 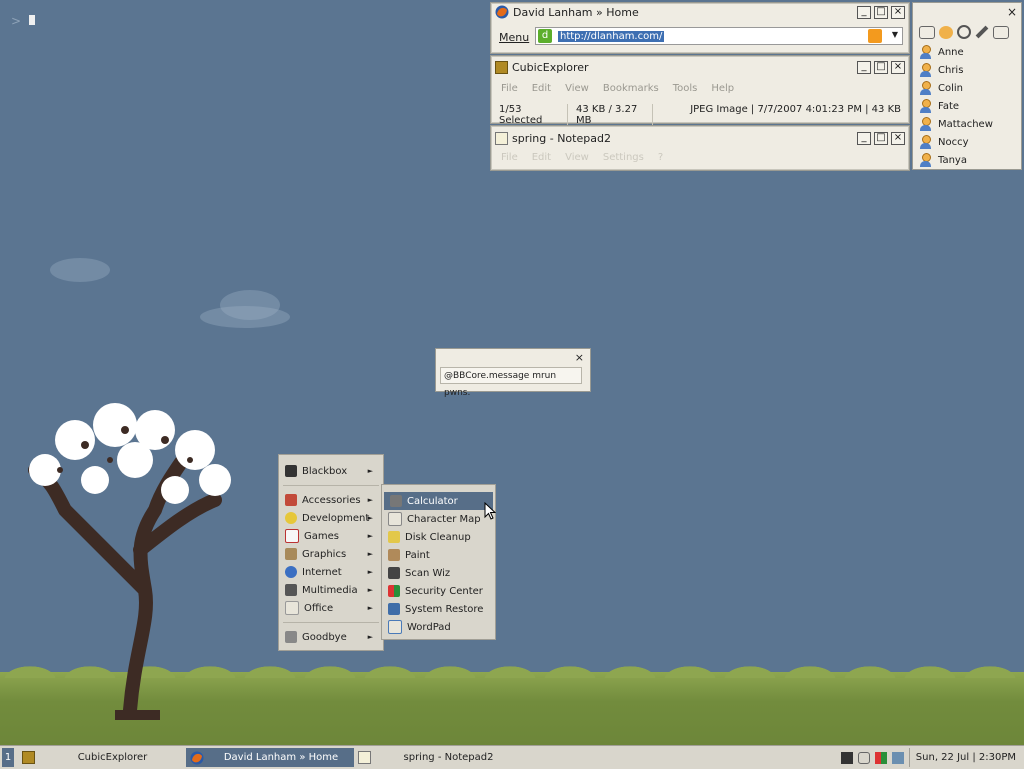 What do you see at coordinates (490, 511) in the screenshot?
I see `mouse-pointer-icon` at bounding box center [490, 511].